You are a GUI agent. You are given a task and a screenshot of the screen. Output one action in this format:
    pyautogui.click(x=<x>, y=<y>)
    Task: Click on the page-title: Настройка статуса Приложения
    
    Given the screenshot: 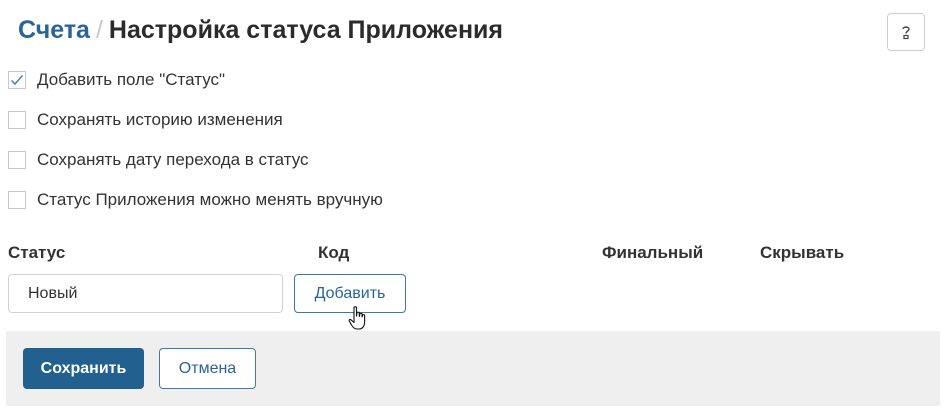 What is the action you would take?
    pyautogui.click(x=306, y=30)
    